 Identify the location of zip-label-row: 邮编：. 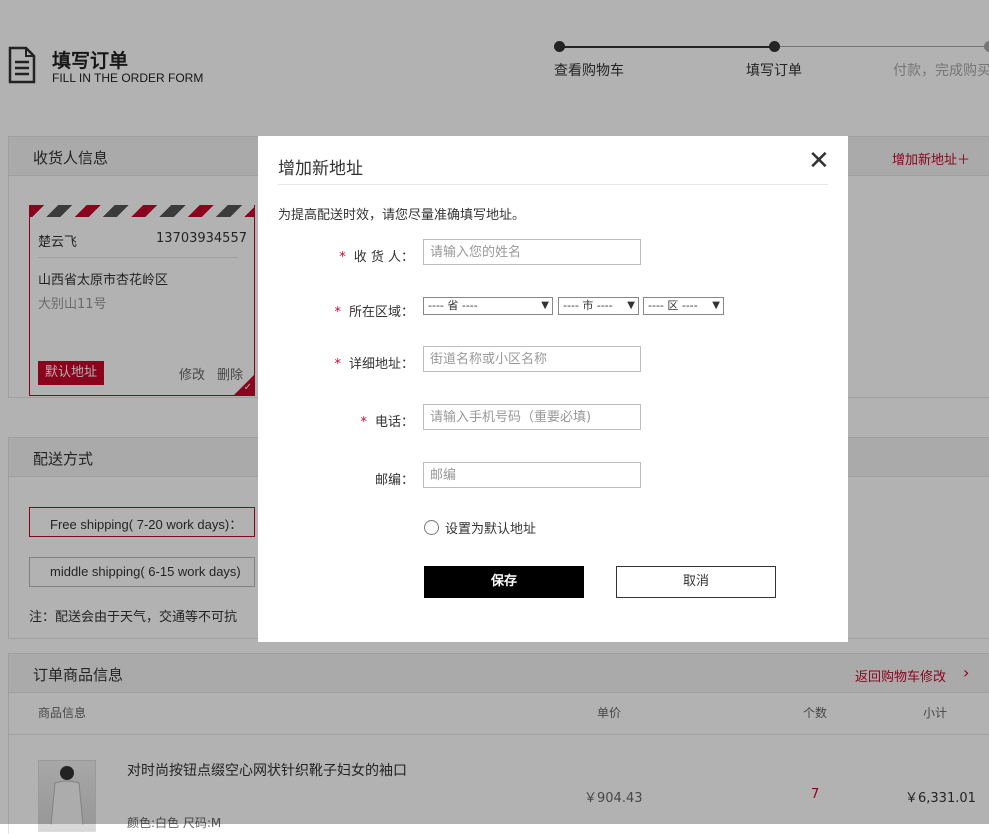
(339, 478).